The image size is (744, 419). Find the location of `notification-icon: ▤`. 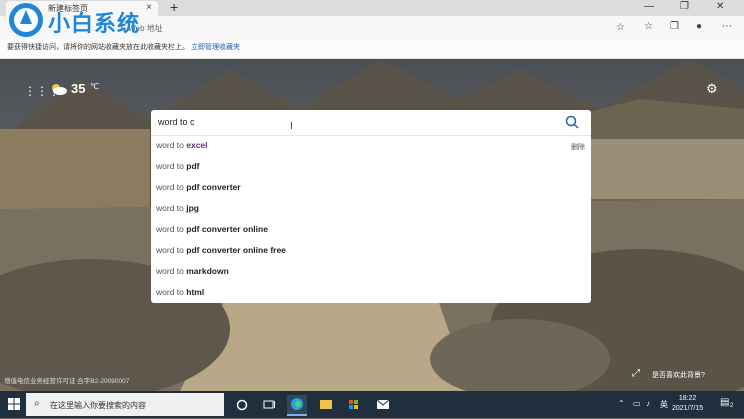

notification-icon: ▤ is located at coordinates (724, 402).